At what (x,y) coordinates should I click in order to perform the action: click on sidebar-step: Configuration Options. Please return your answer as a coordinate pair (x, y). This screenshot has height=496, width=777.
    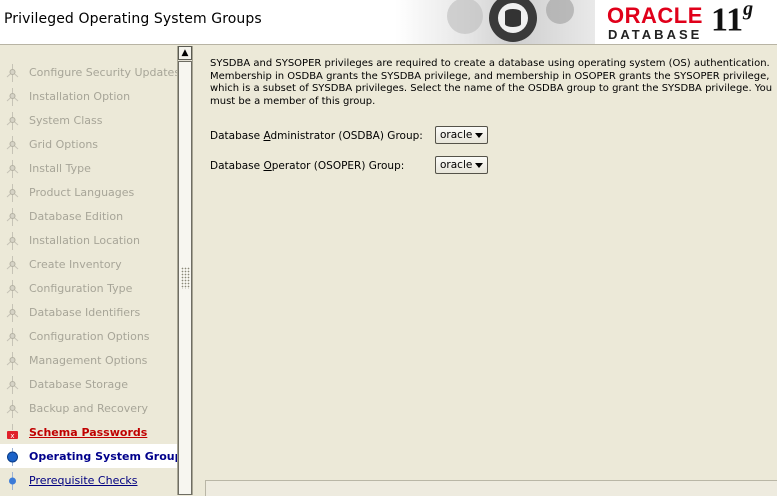
    Looking at the image, I should click on (88, 336).